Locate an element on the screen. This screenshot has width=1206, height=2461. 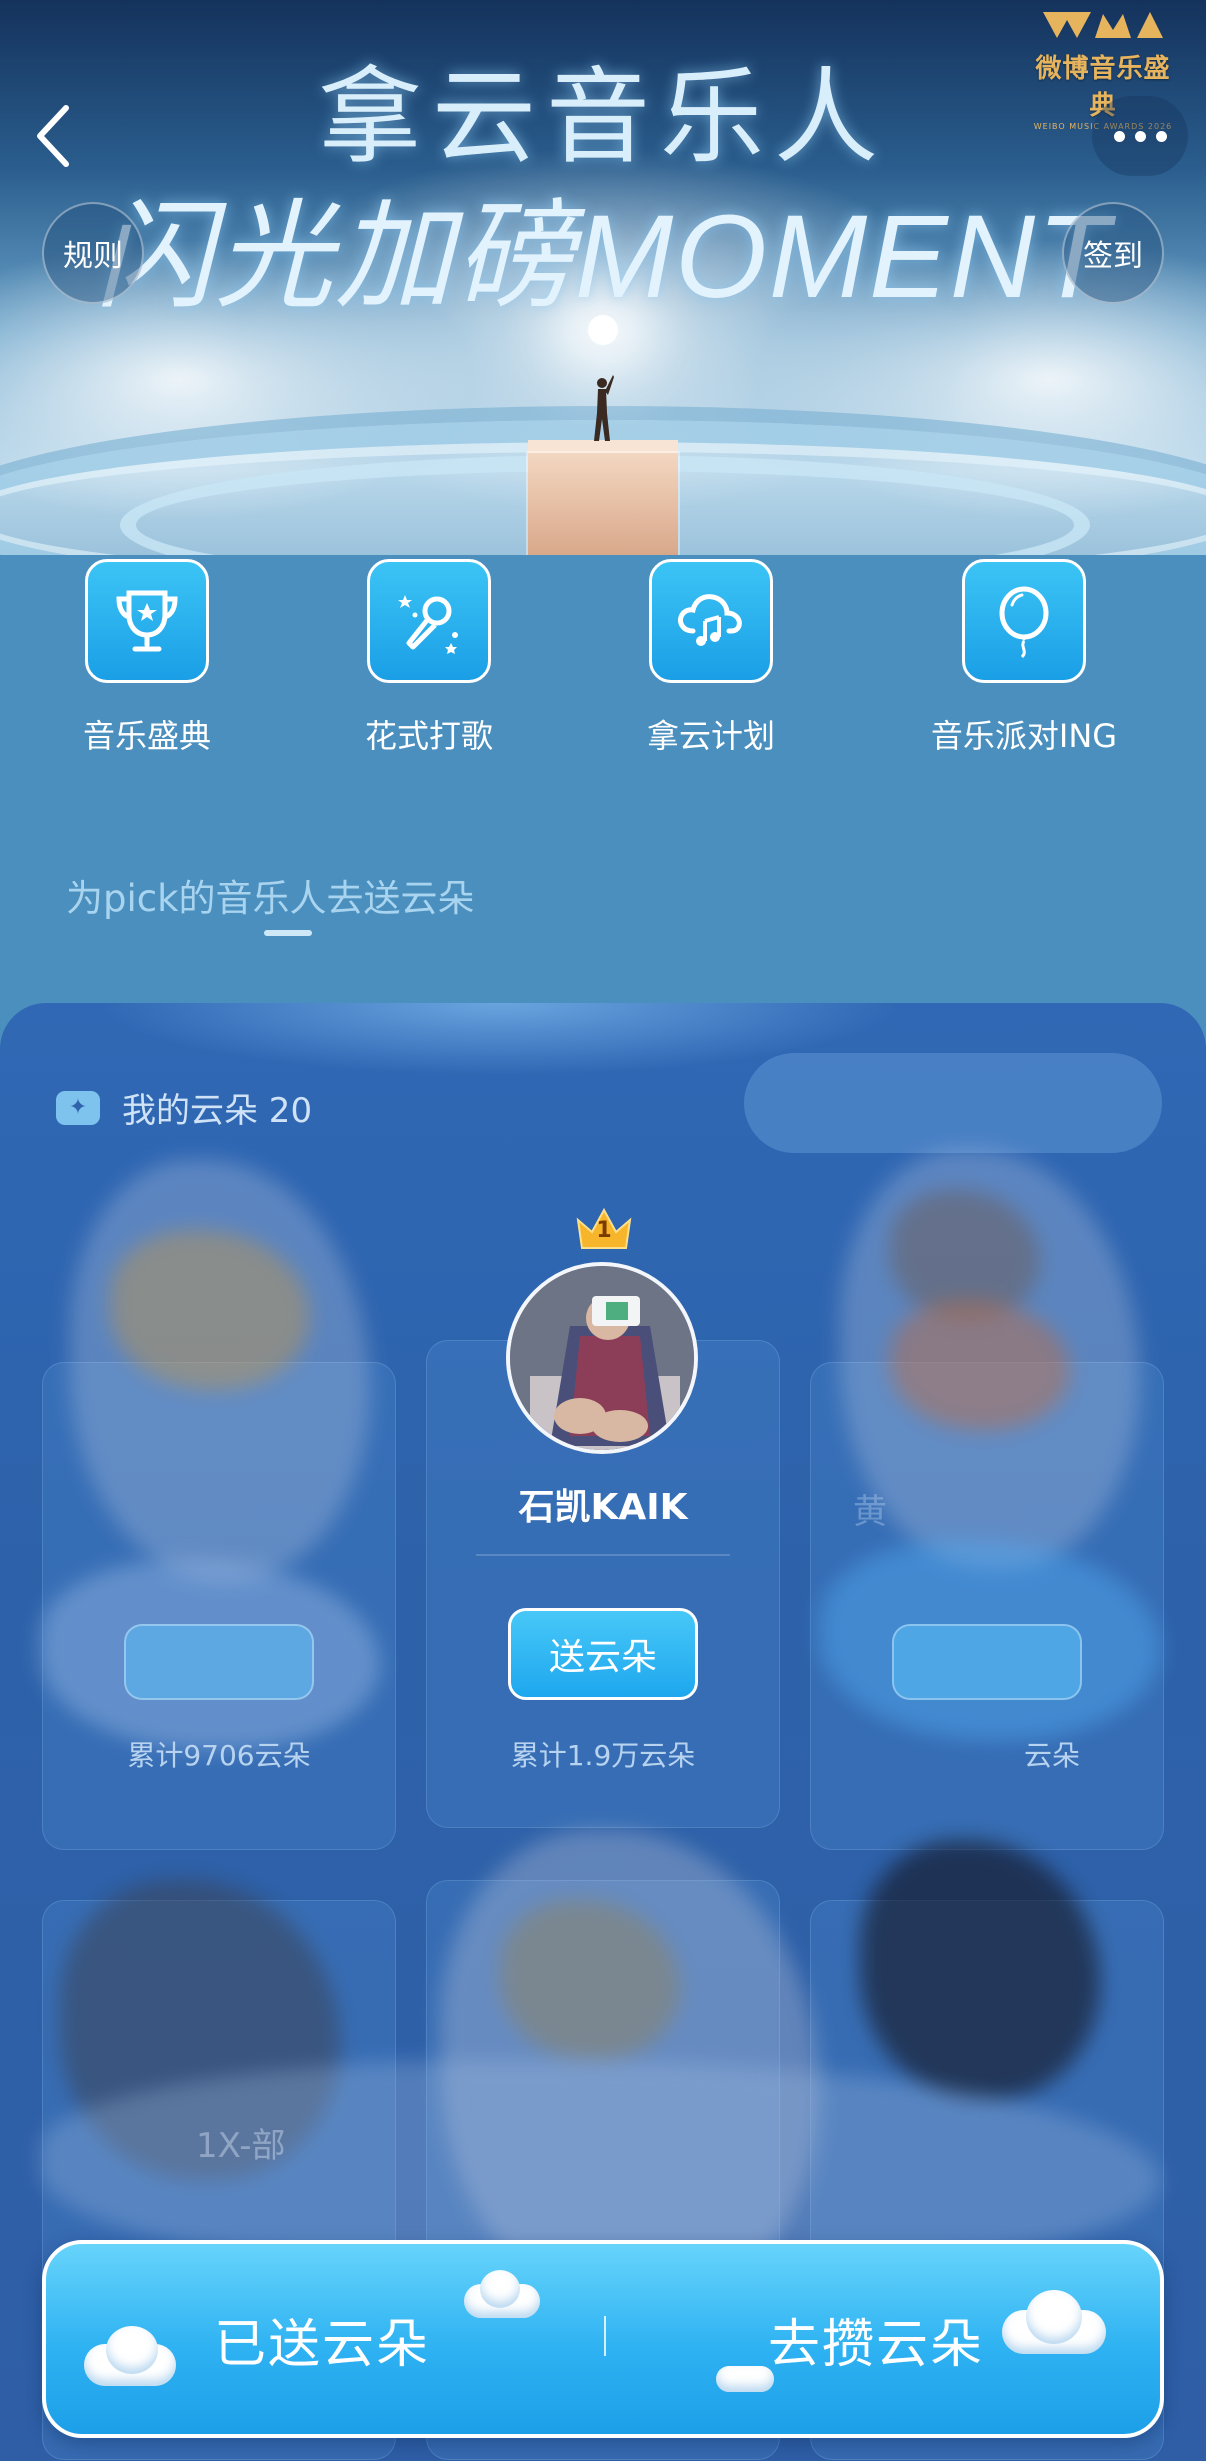
tab-active-indicator is located at coordinates (288, 933).